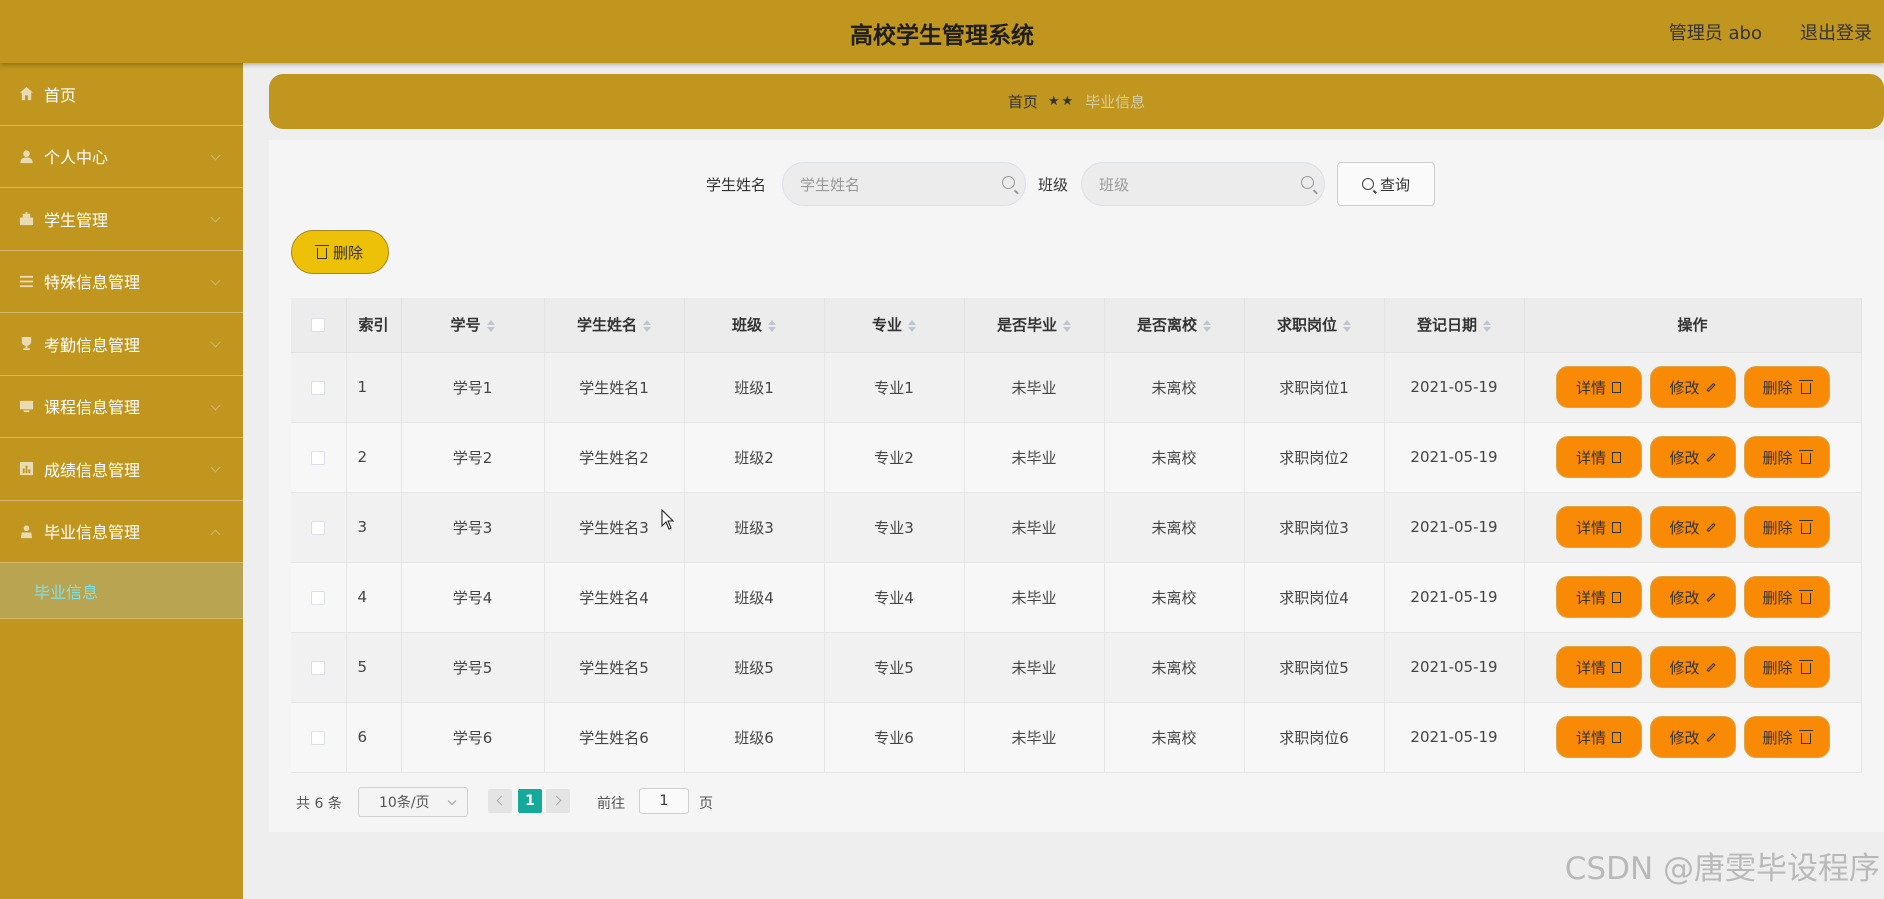 This screenshot has height=899, width=1884. Describe the element at coordinates (121, 407) in the screenshot. I see `sidebar-item-course: 课程信息管理` at that location.